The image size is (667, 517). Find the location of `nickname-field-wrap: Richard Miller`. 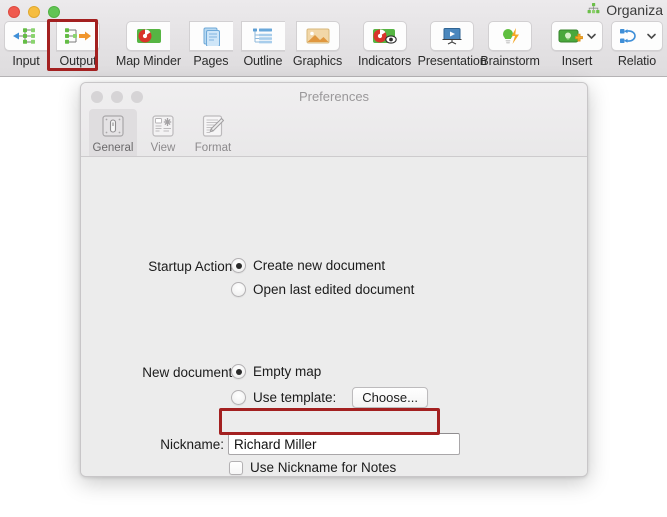

nickname-field-wrap: Richard Miller is located at coordinates (344, 444).